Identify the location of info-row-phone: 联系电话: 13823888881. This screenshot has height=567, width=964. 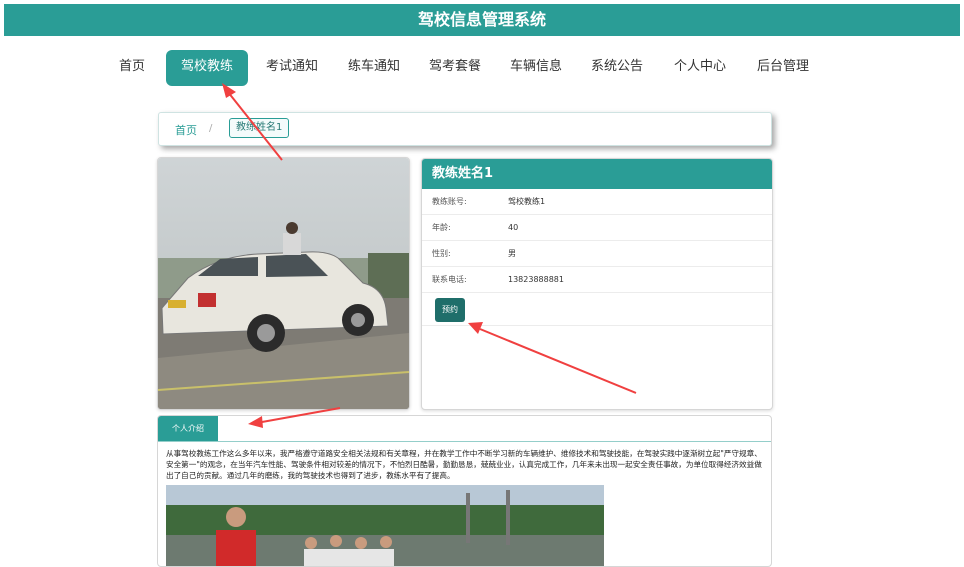
(597, 280).